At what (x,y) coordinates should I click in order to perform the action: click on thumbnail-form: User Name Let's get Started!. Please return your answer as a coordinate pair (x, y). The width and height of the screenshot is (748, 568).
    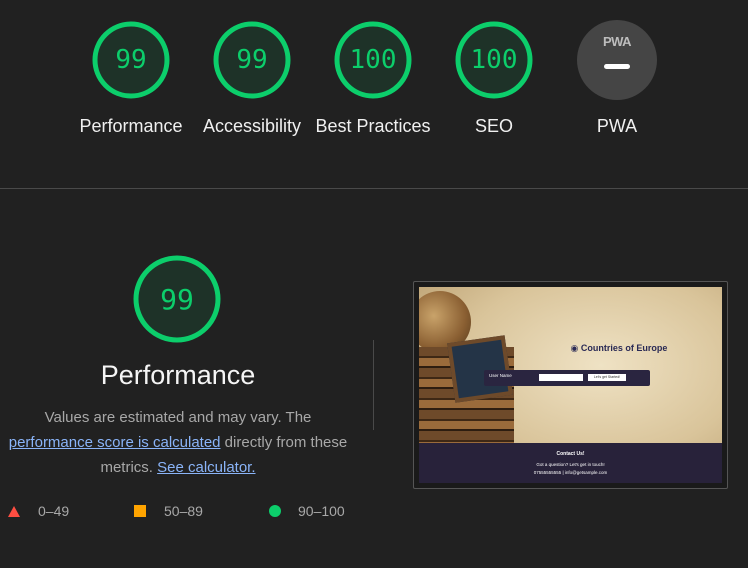
    Looking at the image, I should click on (567, 378).